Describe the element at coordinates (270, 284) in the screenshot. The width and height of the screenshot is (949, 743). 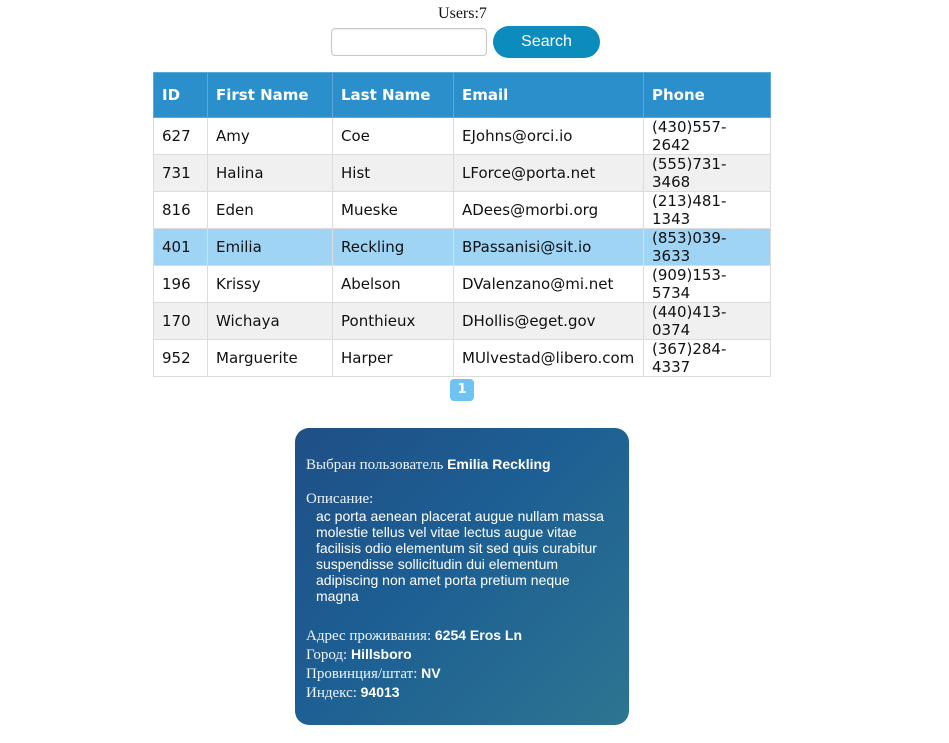
I see `cell-first-name: Krissy` at that location.